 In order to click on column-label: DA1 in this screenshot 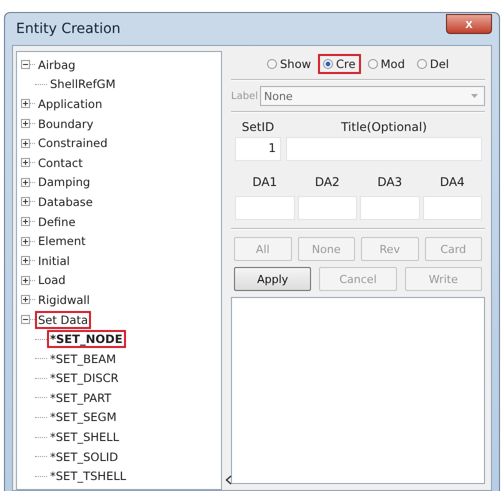, I will do `click(264, 182)`.